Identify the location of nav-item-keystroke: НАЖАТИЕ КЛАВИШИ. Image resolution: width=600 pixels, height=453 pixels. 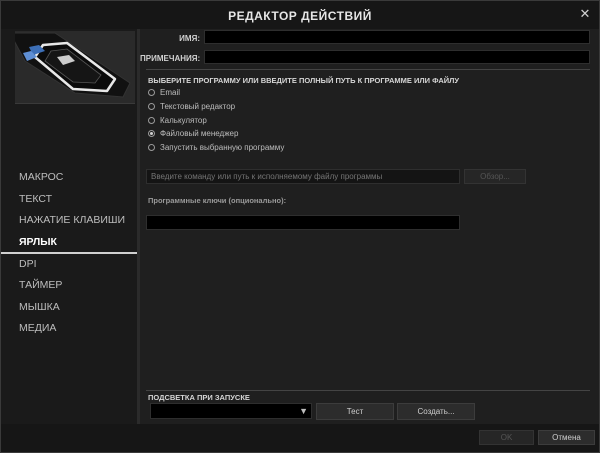
(69, 221).